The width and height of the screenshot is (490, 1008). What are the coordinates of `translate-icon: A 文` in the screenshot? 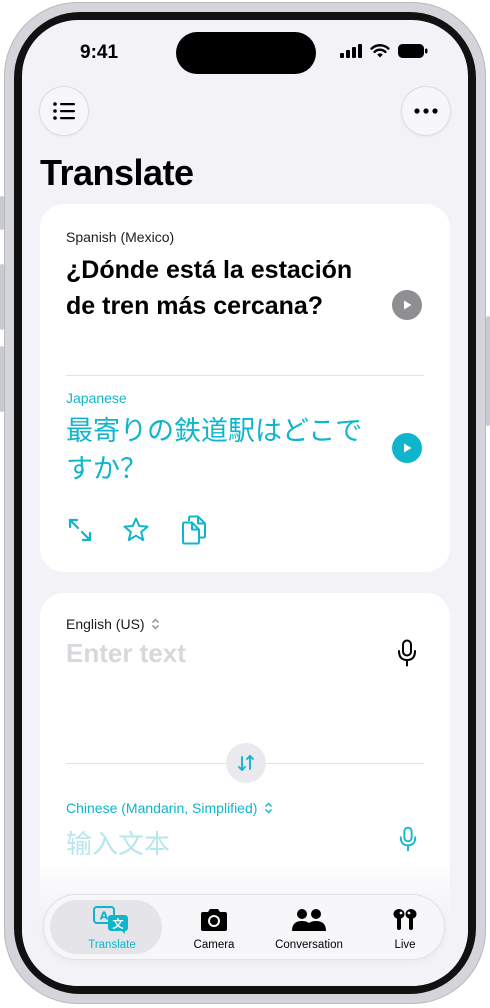 It's located at (112, 920).